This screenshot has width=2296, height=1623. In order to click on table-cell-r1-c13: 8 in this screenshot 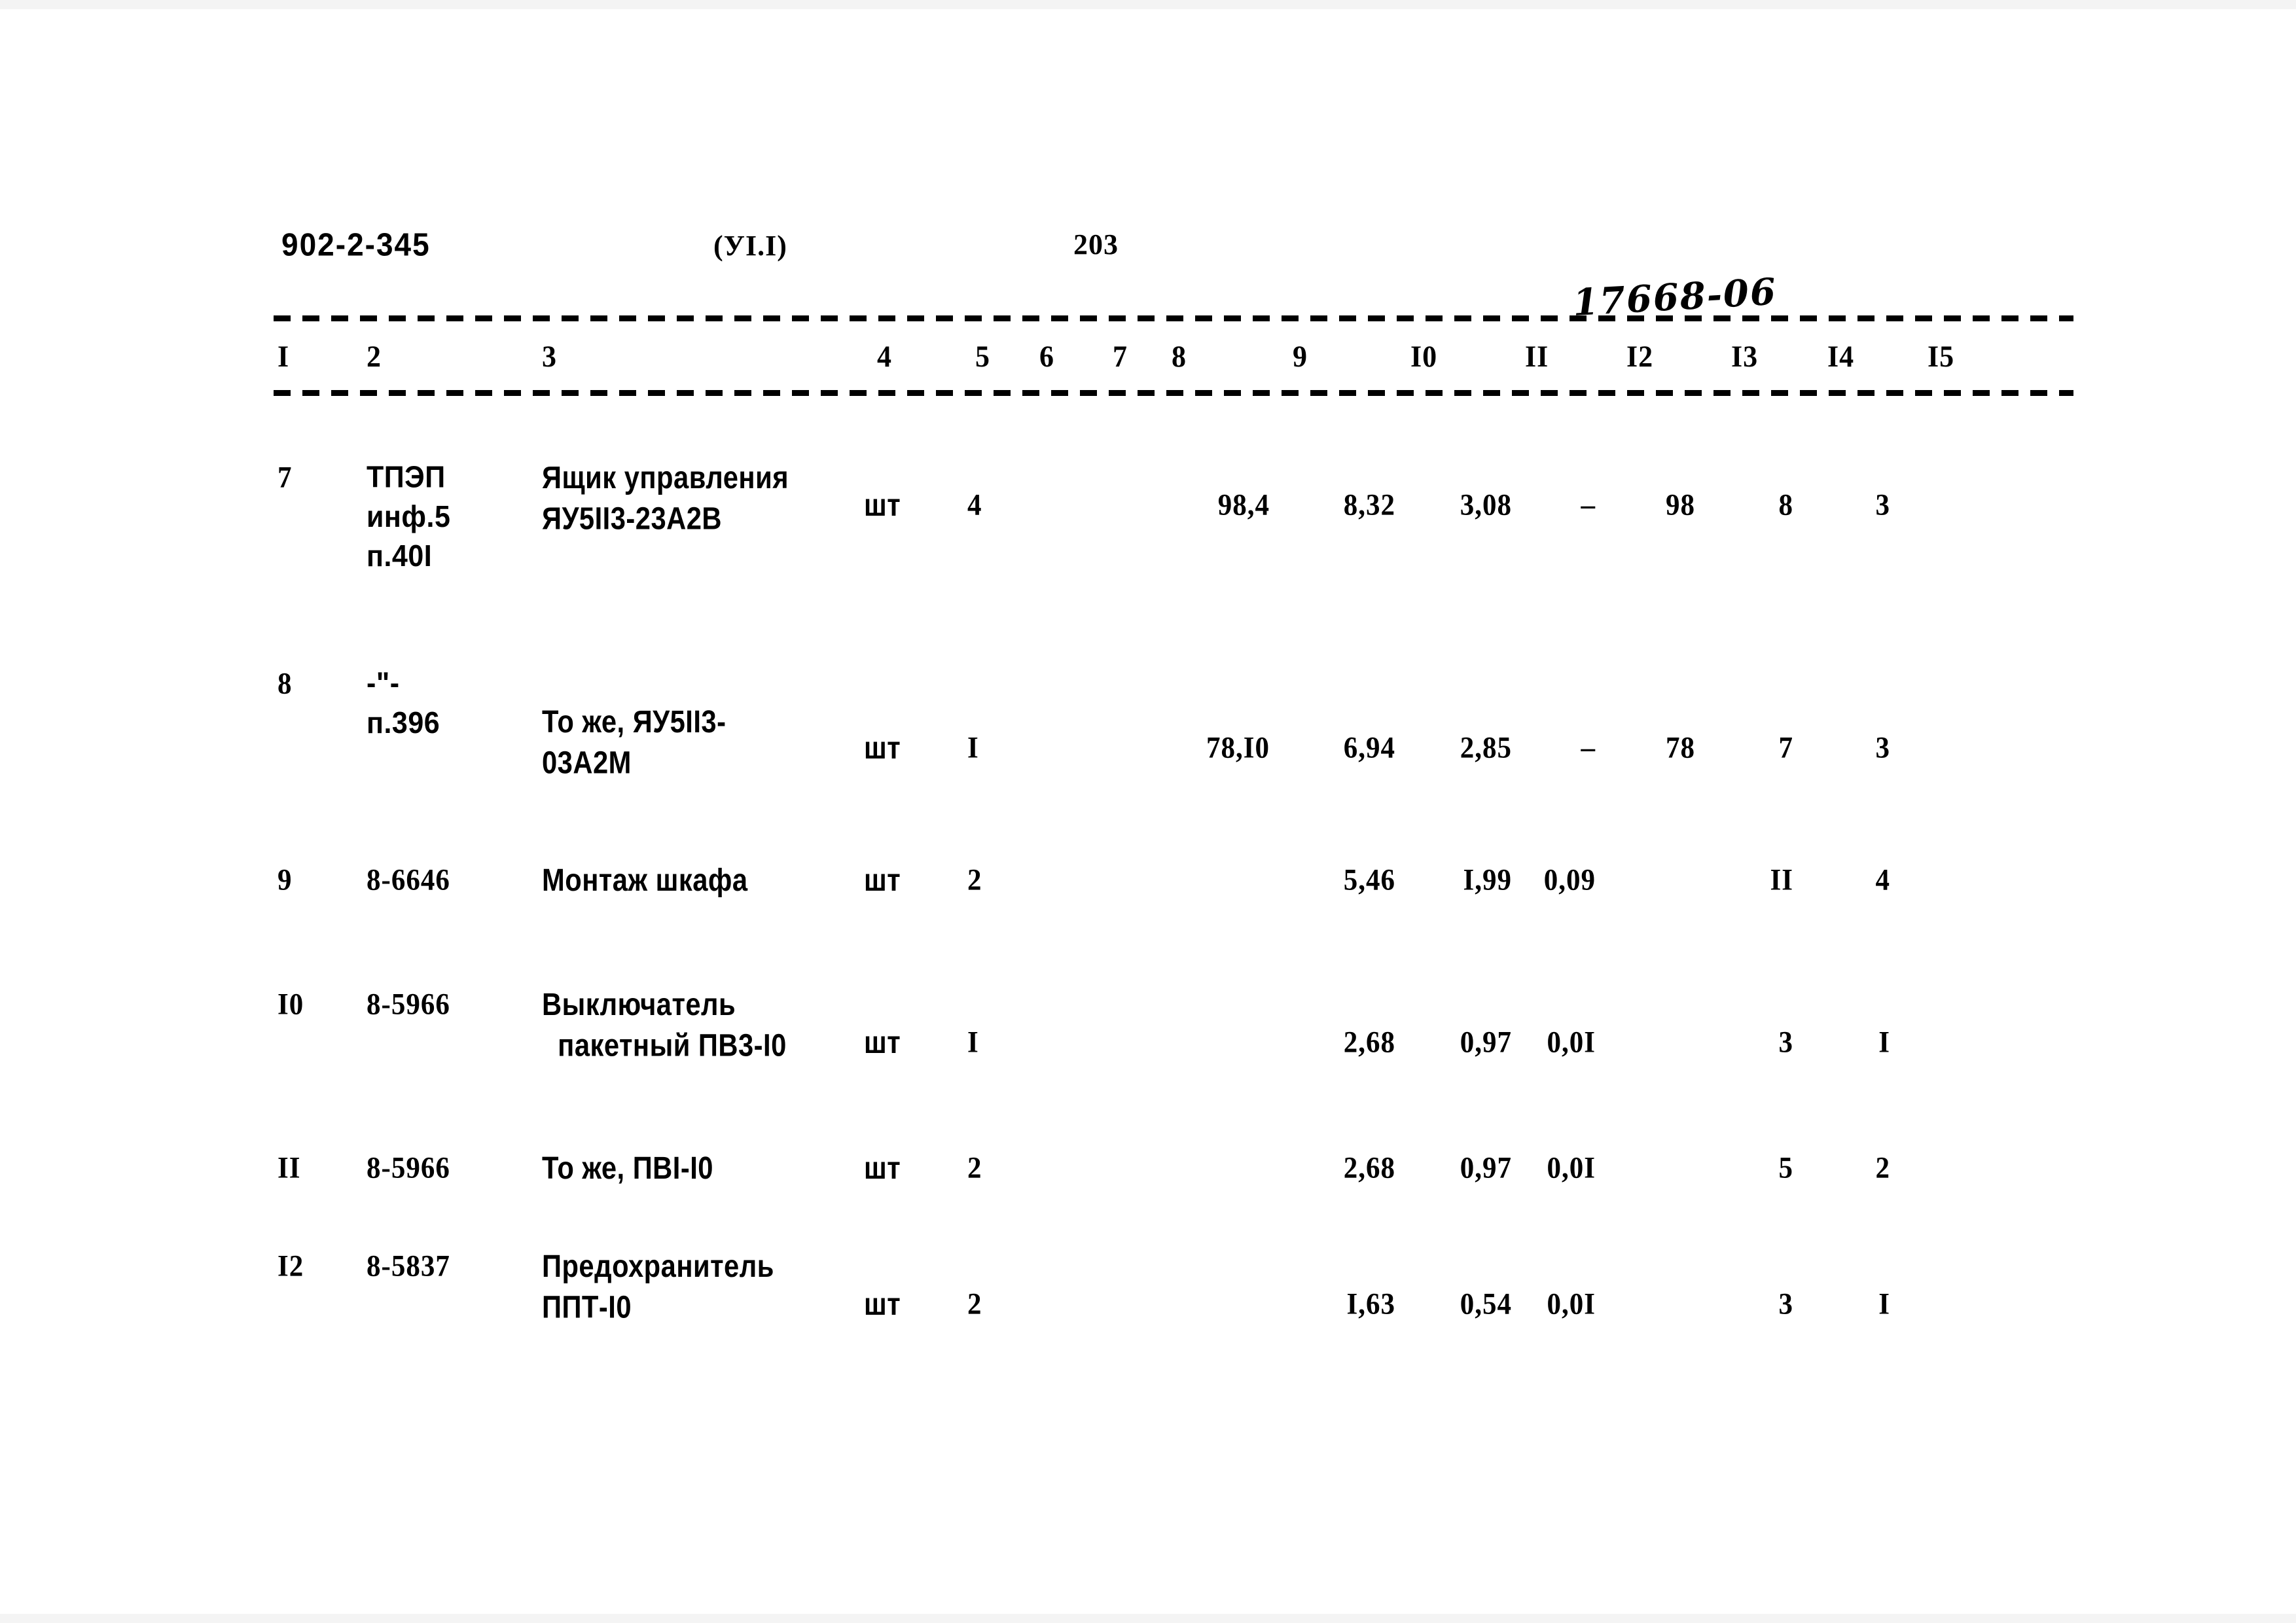, I will do `click(1785, 505)`.